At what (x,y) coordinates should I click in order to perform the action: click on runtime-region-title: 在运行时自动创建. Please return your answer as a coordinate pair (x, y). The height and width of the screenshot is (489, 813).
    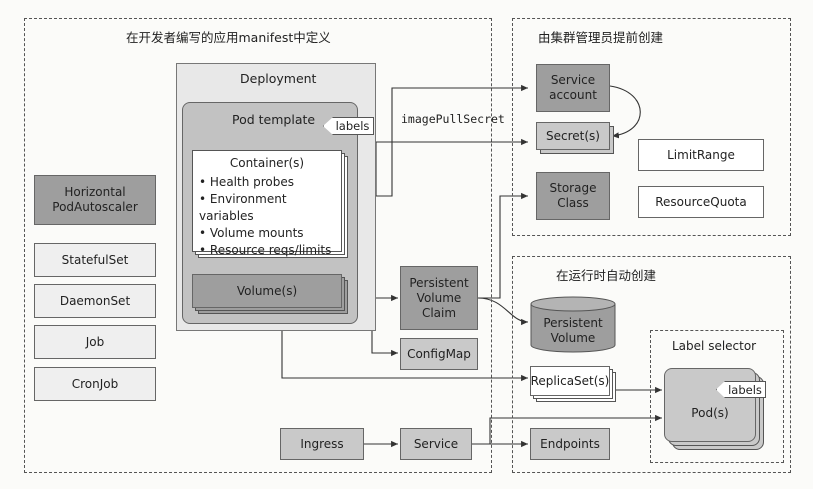
    Looking at the image, I should click on (606, 275).